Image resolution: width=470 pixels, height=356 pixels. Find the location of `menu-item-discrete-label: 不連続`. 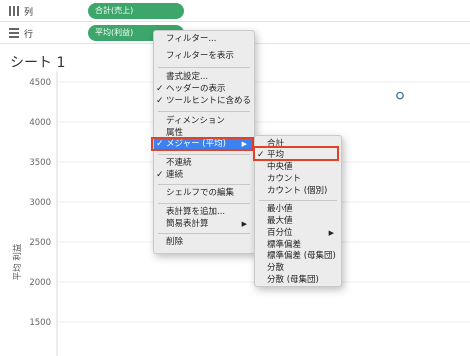

menu-item-discrete-label: 不連続 is located at coordinates (179, 163).